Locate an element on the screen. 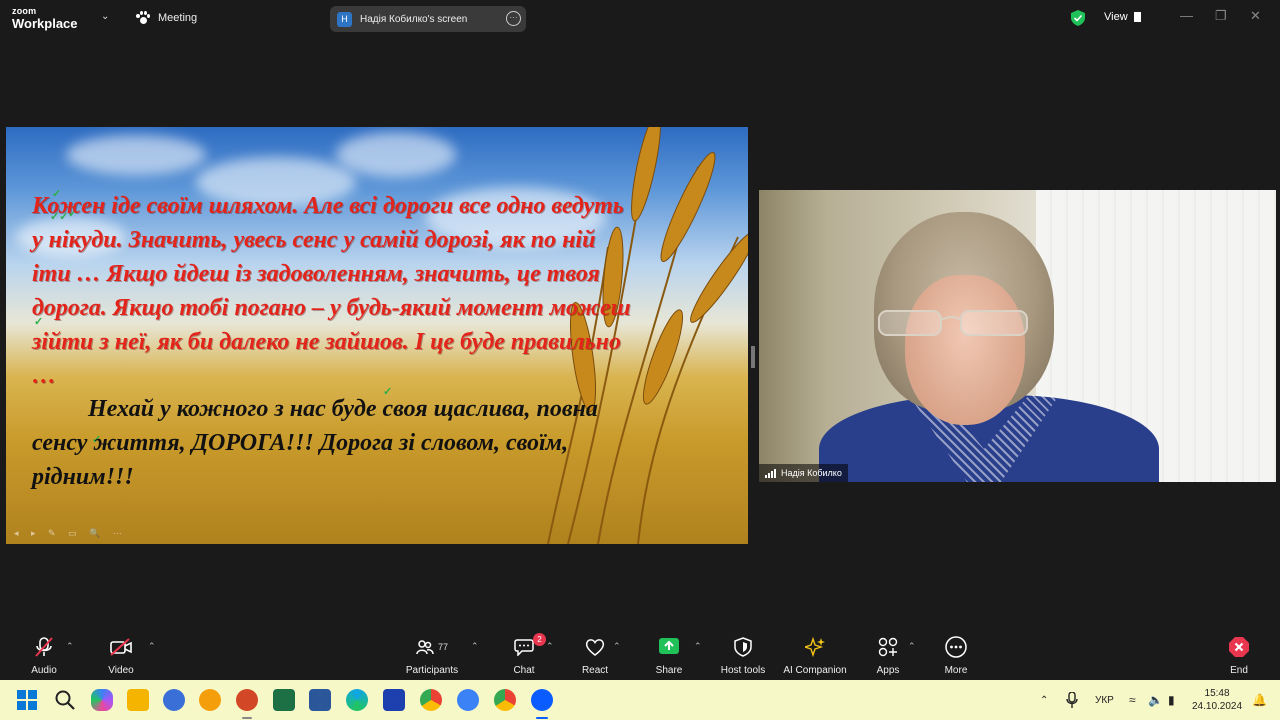  security-shield-icon is located at coordinates (1078, 18).